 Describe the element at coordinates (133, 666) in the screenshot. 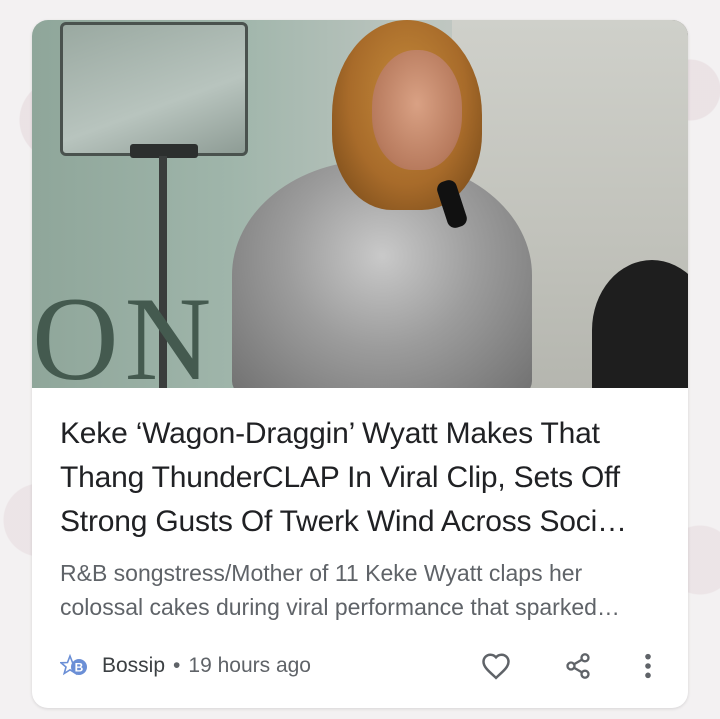

I see `source-name: Bossip` at that location.